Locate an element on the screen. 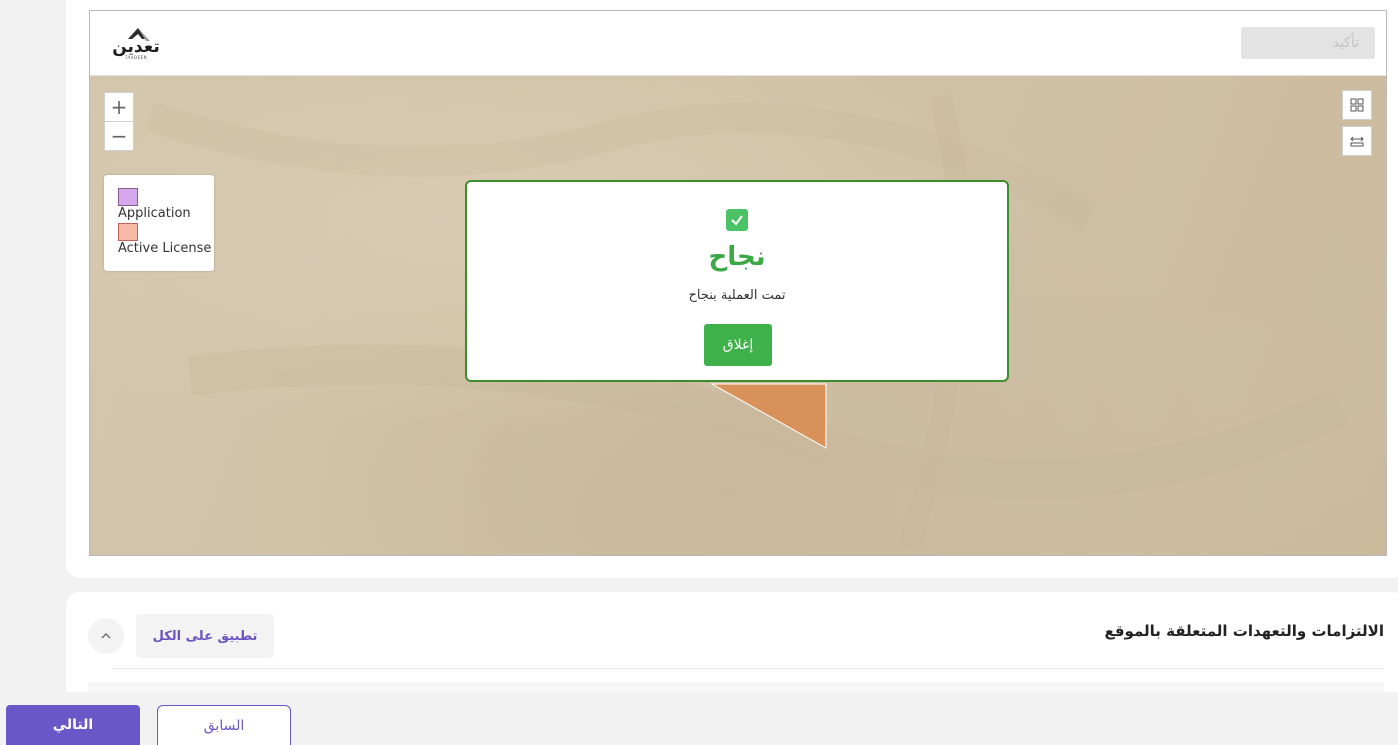 The image size is (1398, 745). legend-swatch-application is located at coordinates (128, 197).